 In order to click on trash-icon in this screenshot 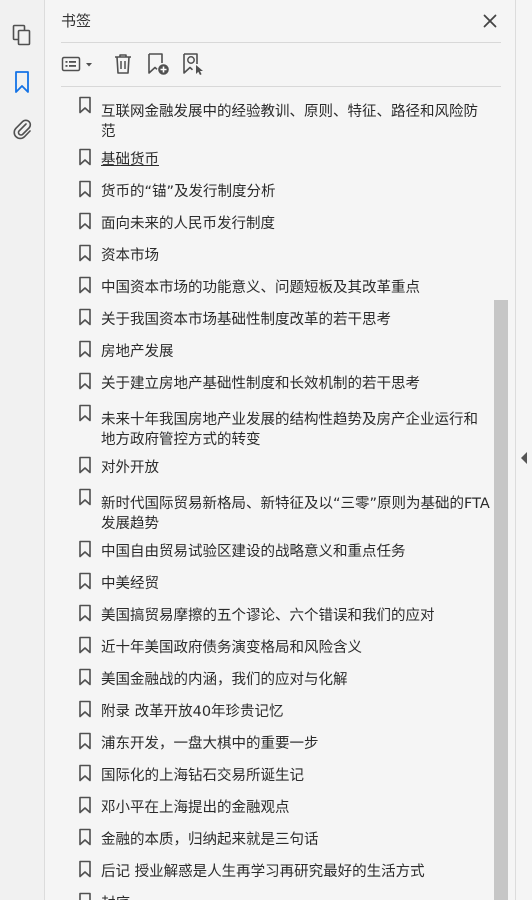, I will do `click(123, 64)`.